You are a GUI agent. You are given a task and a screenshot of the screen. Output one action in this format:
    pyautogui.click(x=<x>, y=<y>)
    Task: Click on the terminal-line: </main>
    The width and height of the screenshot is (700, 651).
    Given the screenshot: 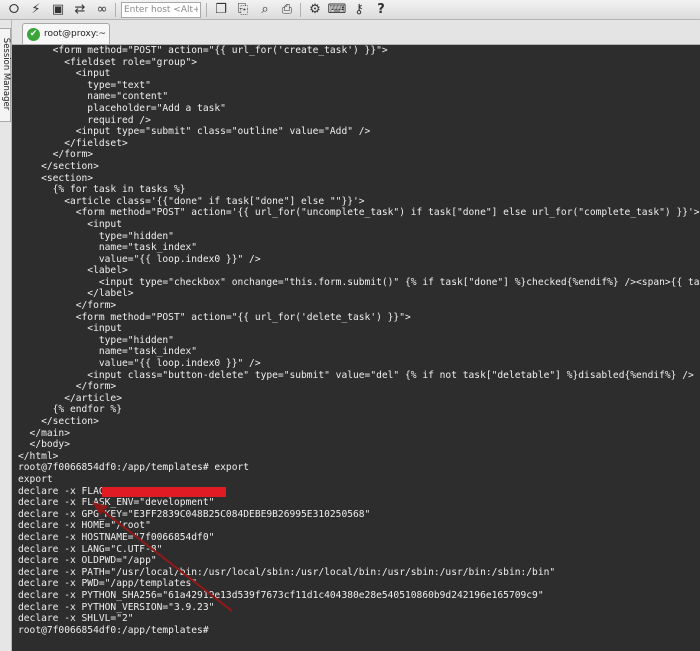 What is the action you would take?
    pyautogui.click(x=44, y=433)
    